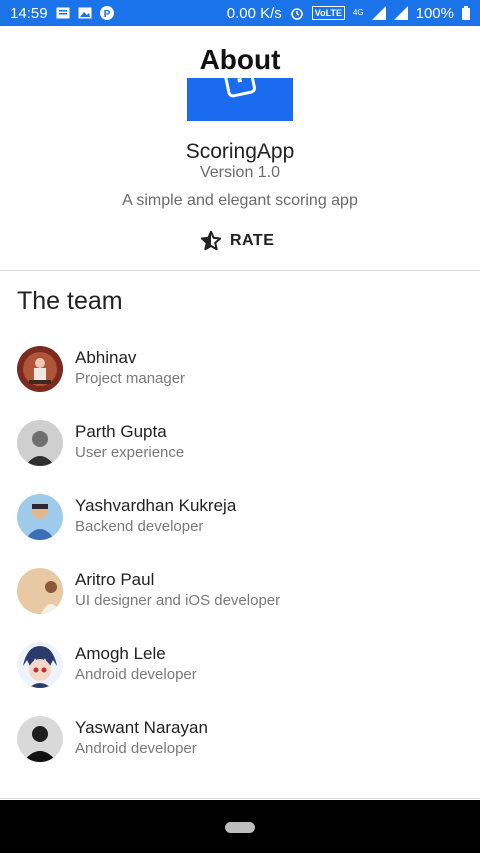 The width and height of the screenshot is (480, 853). Describe the element at coordinates (240, 383) in the screenshot. I see `team-member-abhinav: Abhinav Project manager` at that location.